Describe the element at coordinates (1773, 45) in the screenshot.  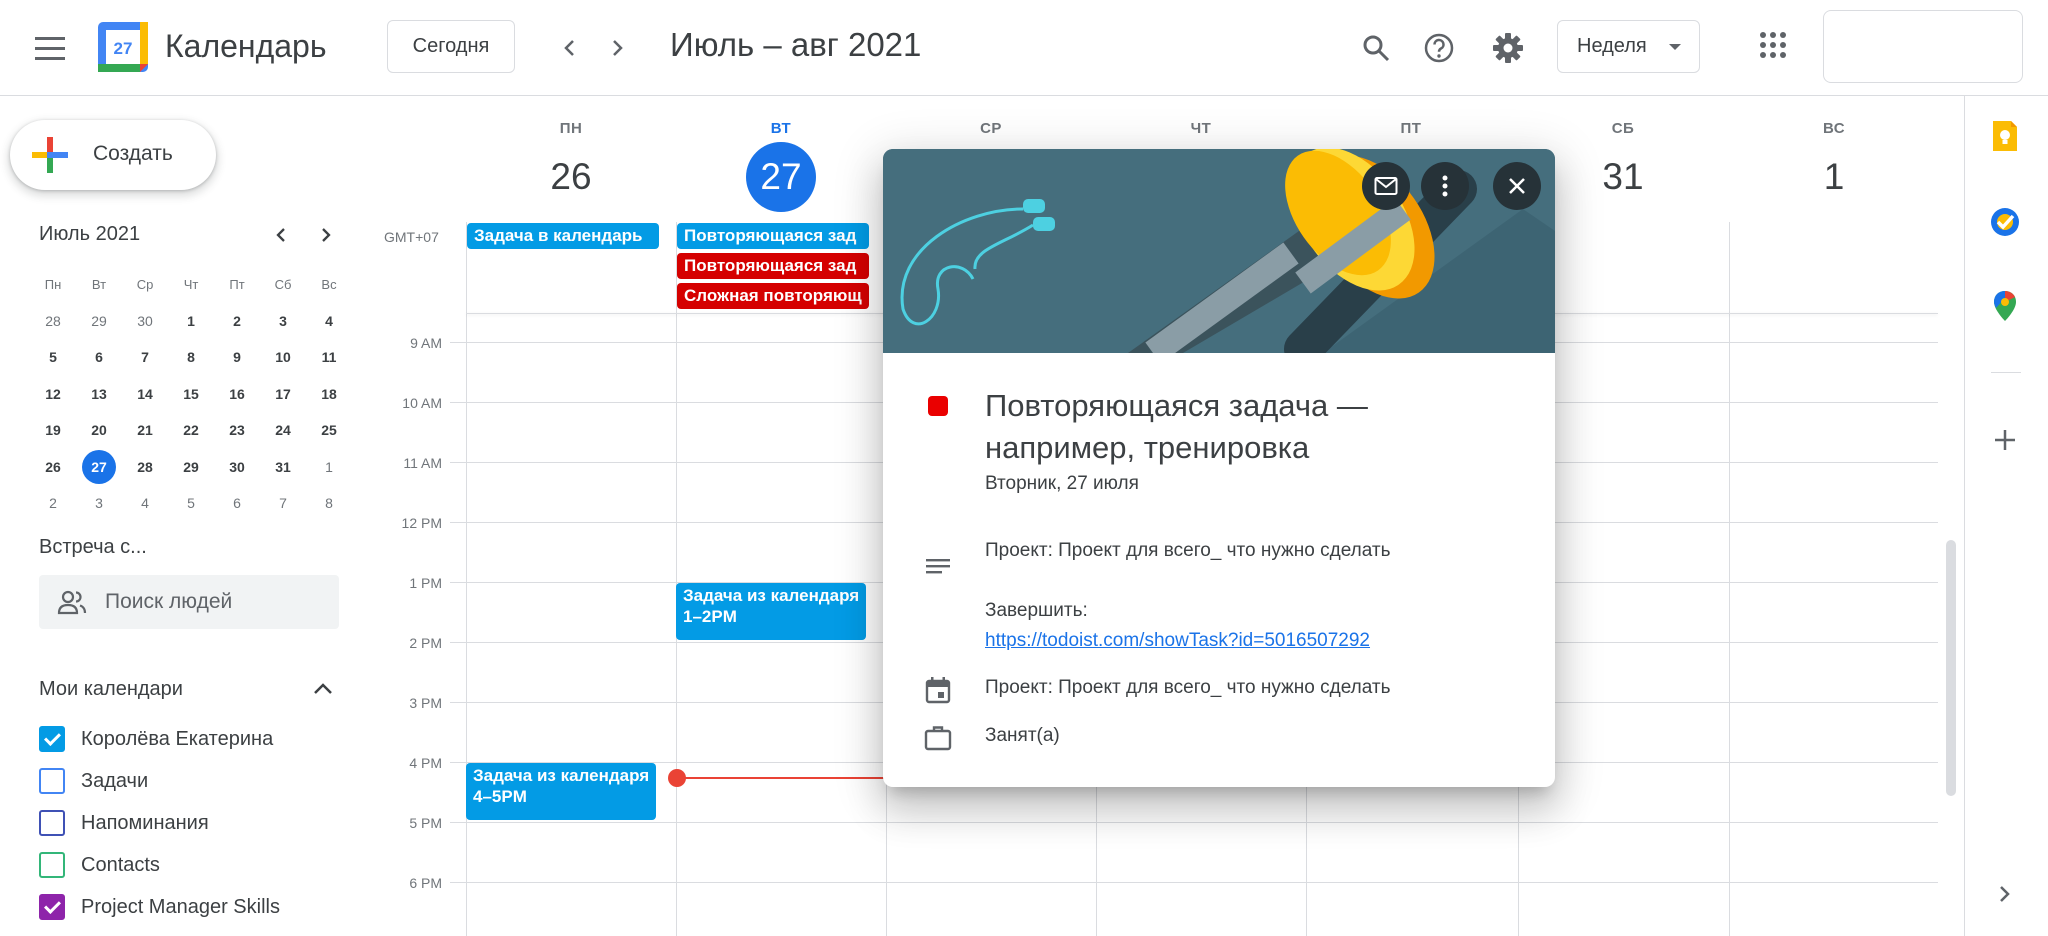
I see `google-apps-icon` at that location.